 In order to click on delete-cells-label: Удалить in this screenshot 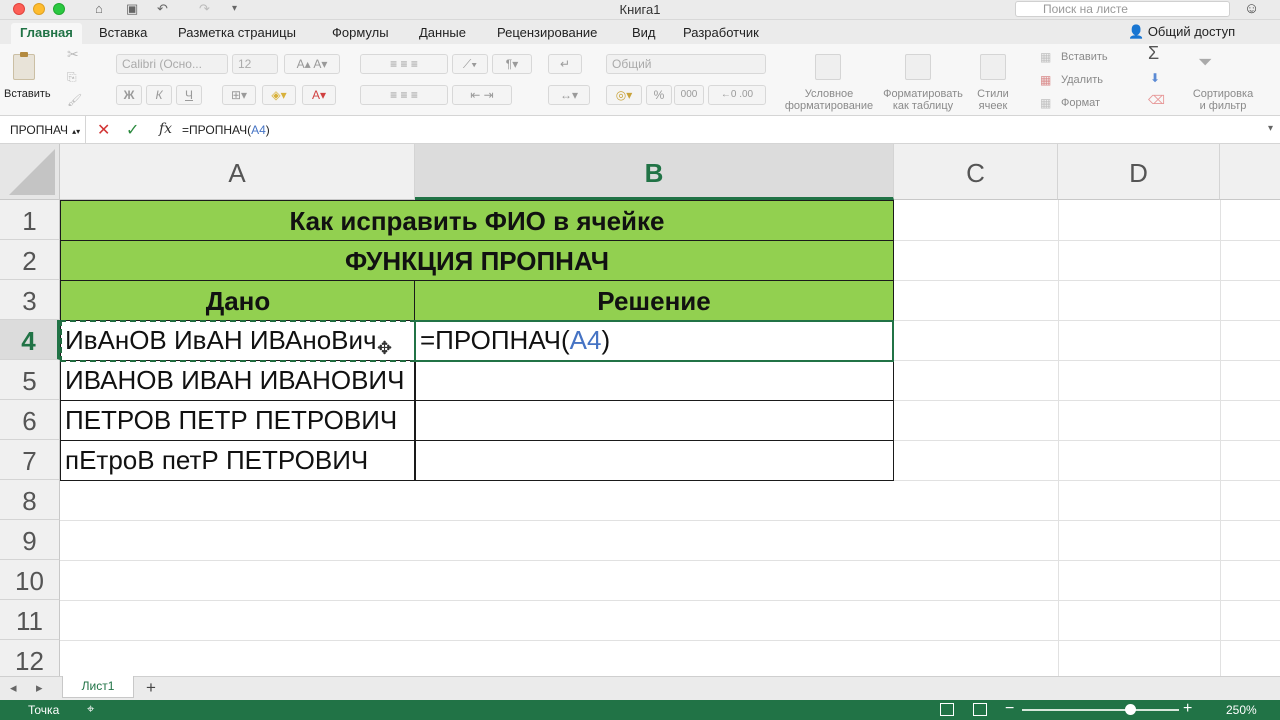, I will do `click(1082, 80)`.